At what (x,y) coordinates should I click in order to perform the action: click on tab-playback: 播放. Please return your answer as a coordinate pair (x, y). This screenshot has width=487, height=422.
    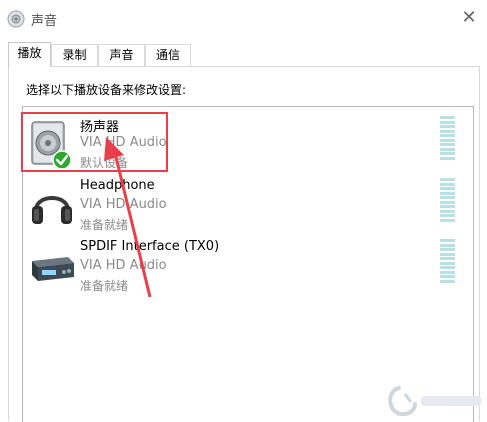
    Looking at the image, I should click on (29, 54).